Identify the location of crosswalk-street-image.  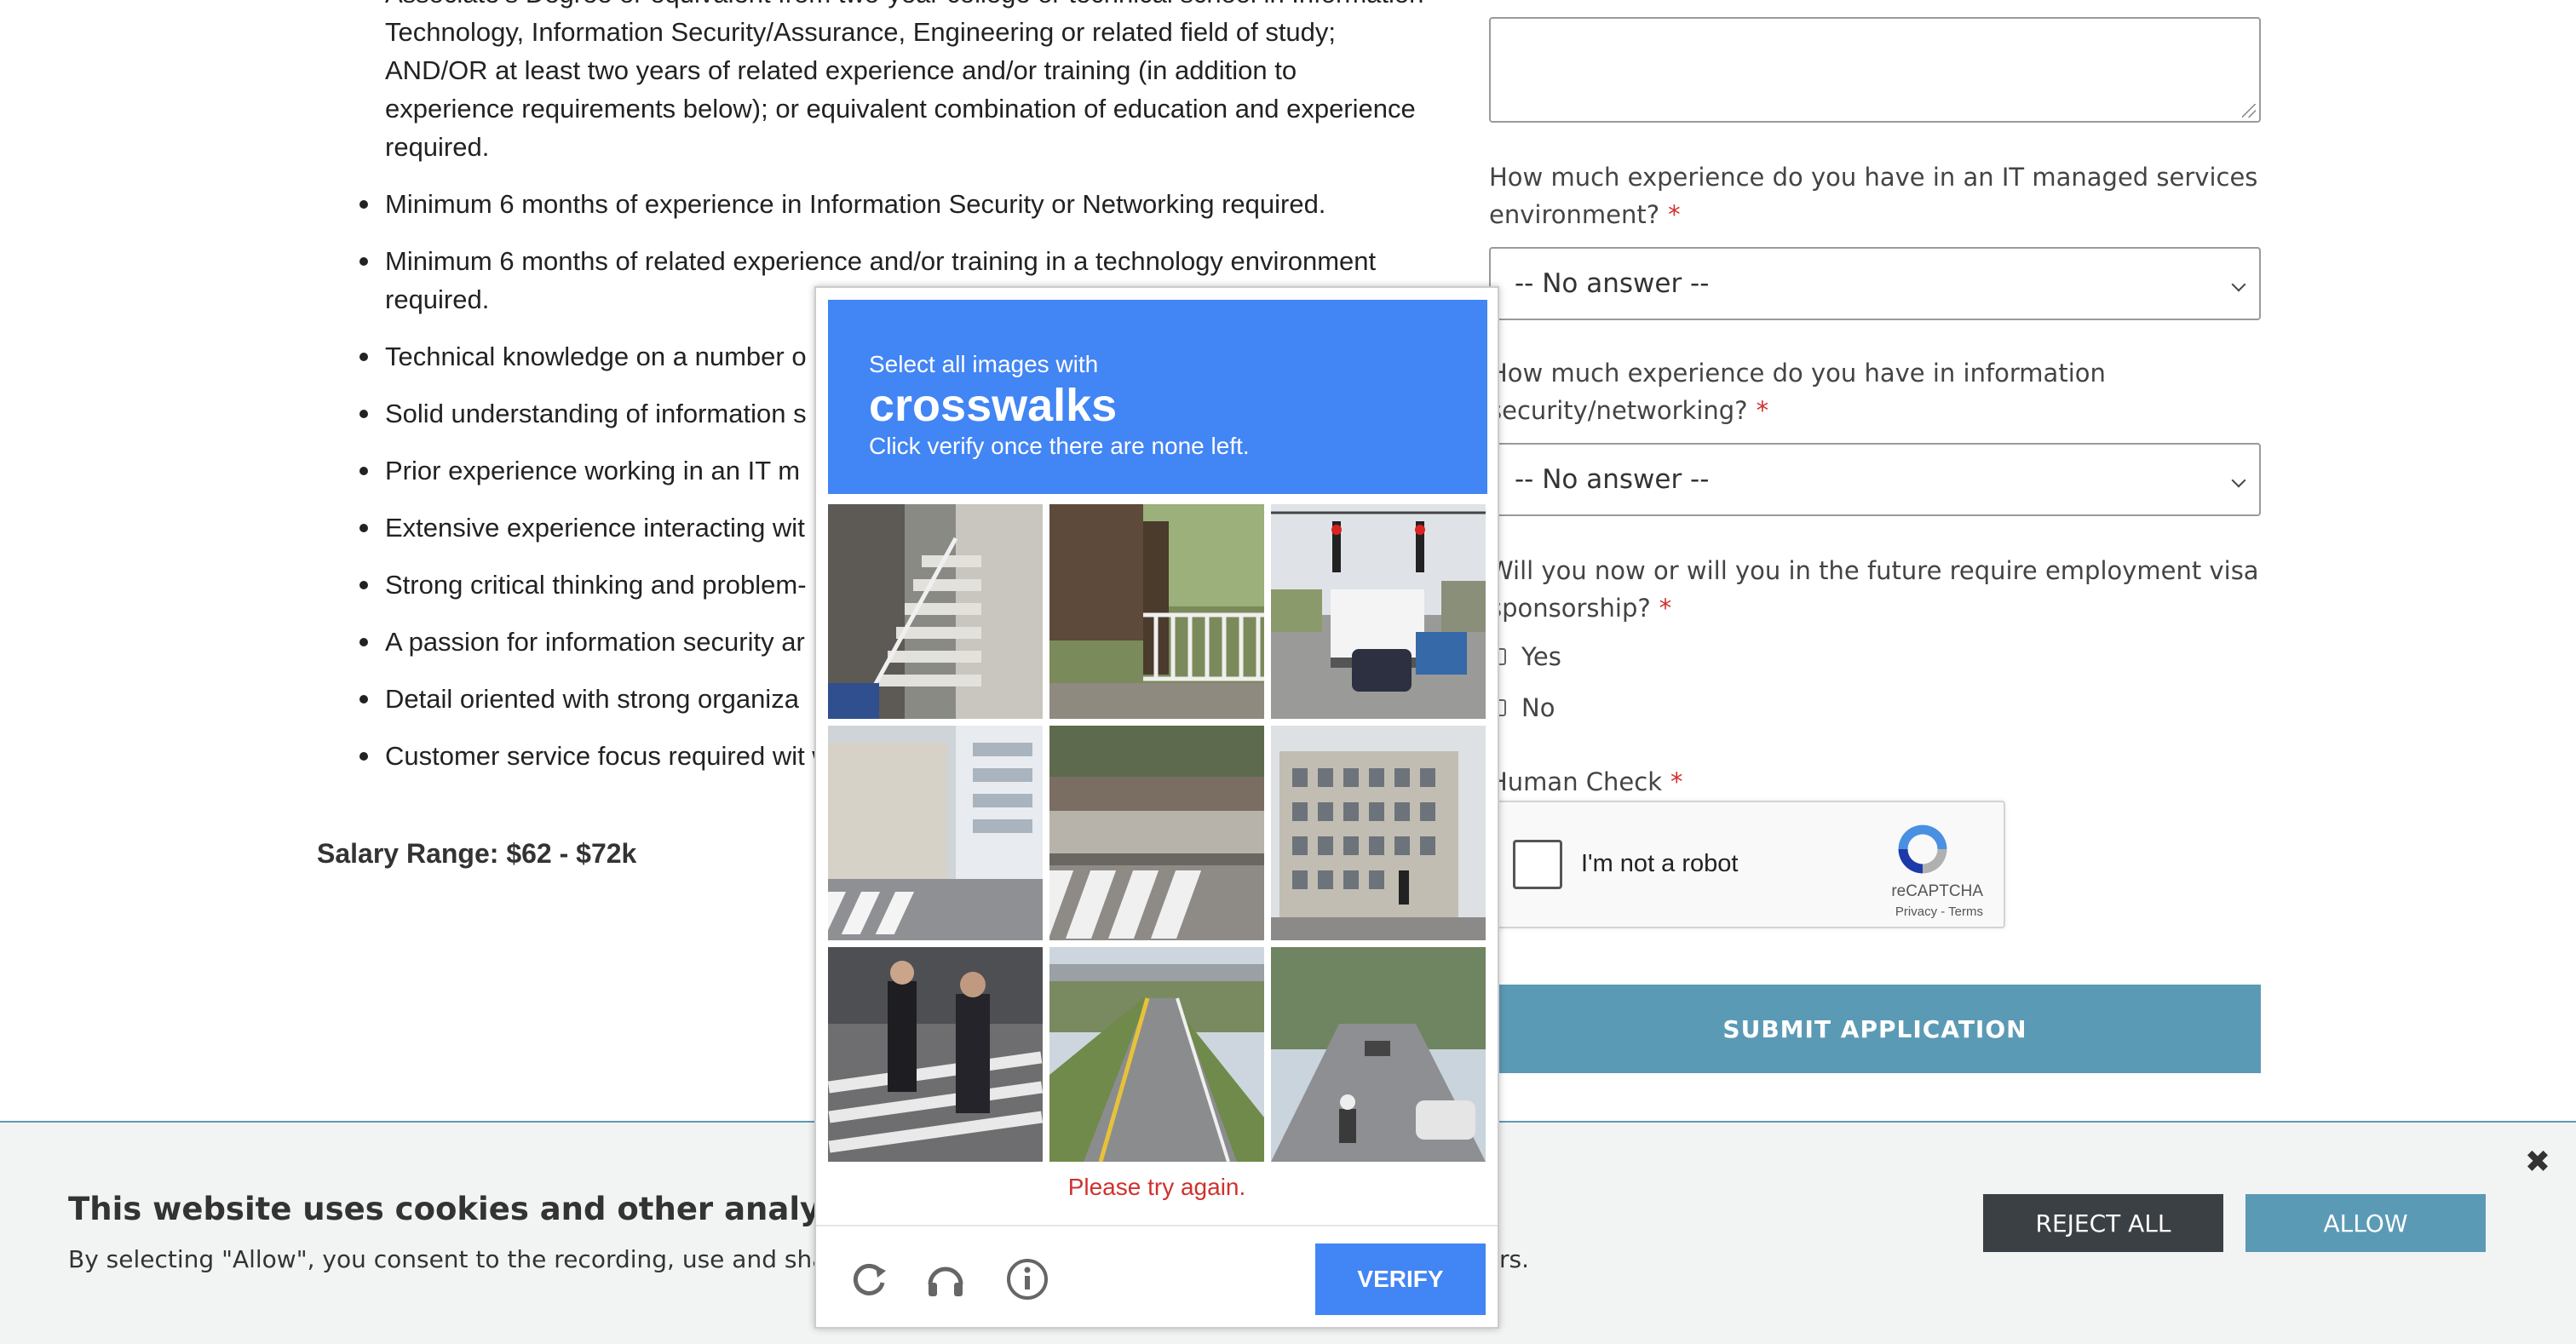
(936, 833).